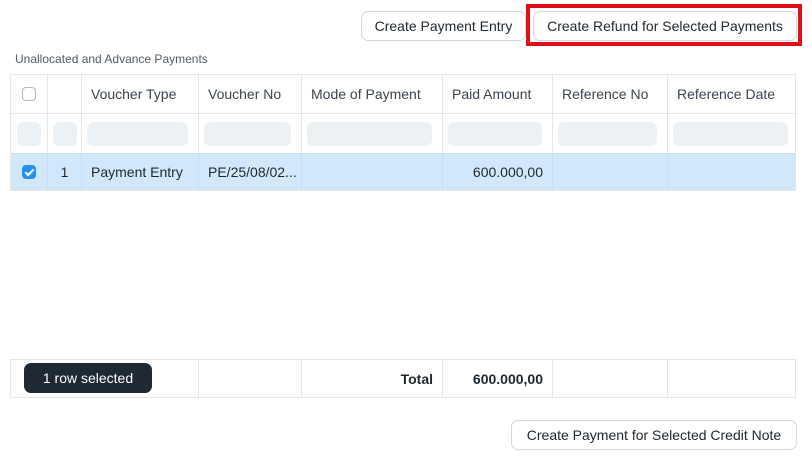 The image size is (812, 457). What do you see at coordinates (88, 378) in the screenshot?
I see `row-selected-badge: 1 row selected` at bounding box center [88, 378].